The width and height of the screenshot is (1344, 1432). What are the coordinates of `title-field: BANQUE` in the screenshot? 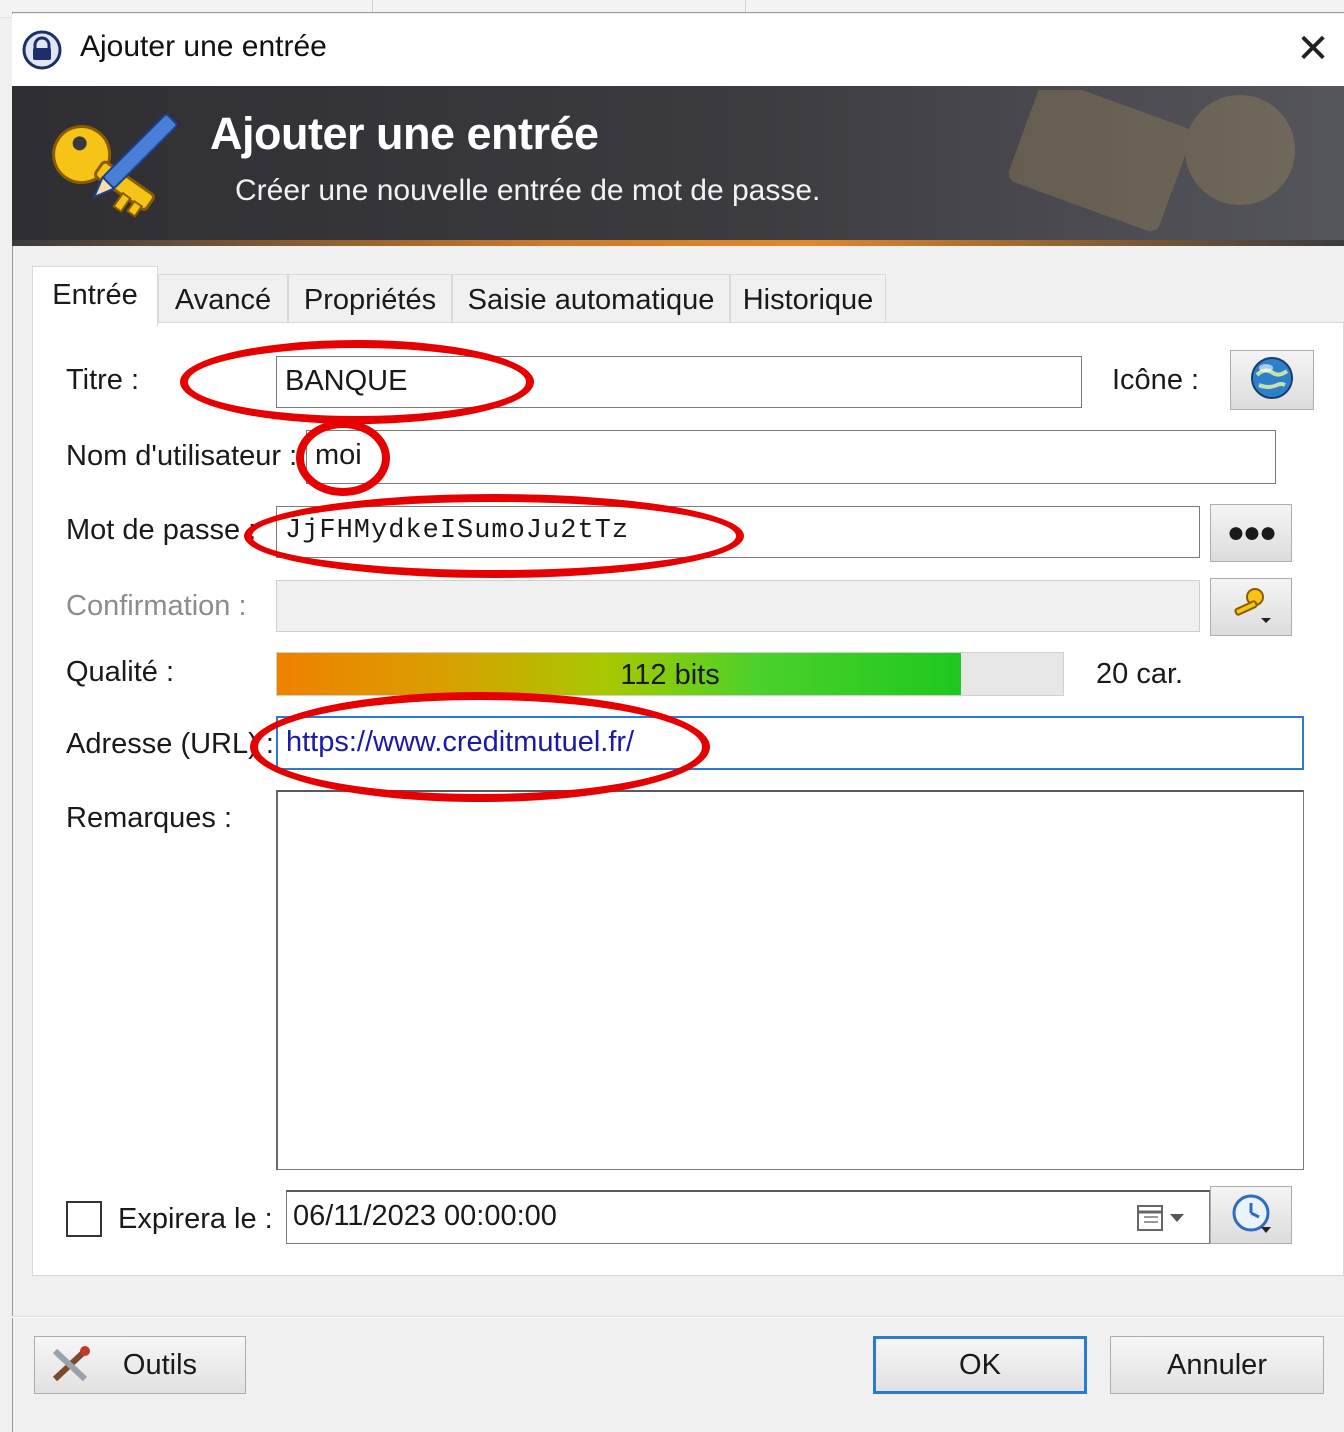 It's located at (679, 382).